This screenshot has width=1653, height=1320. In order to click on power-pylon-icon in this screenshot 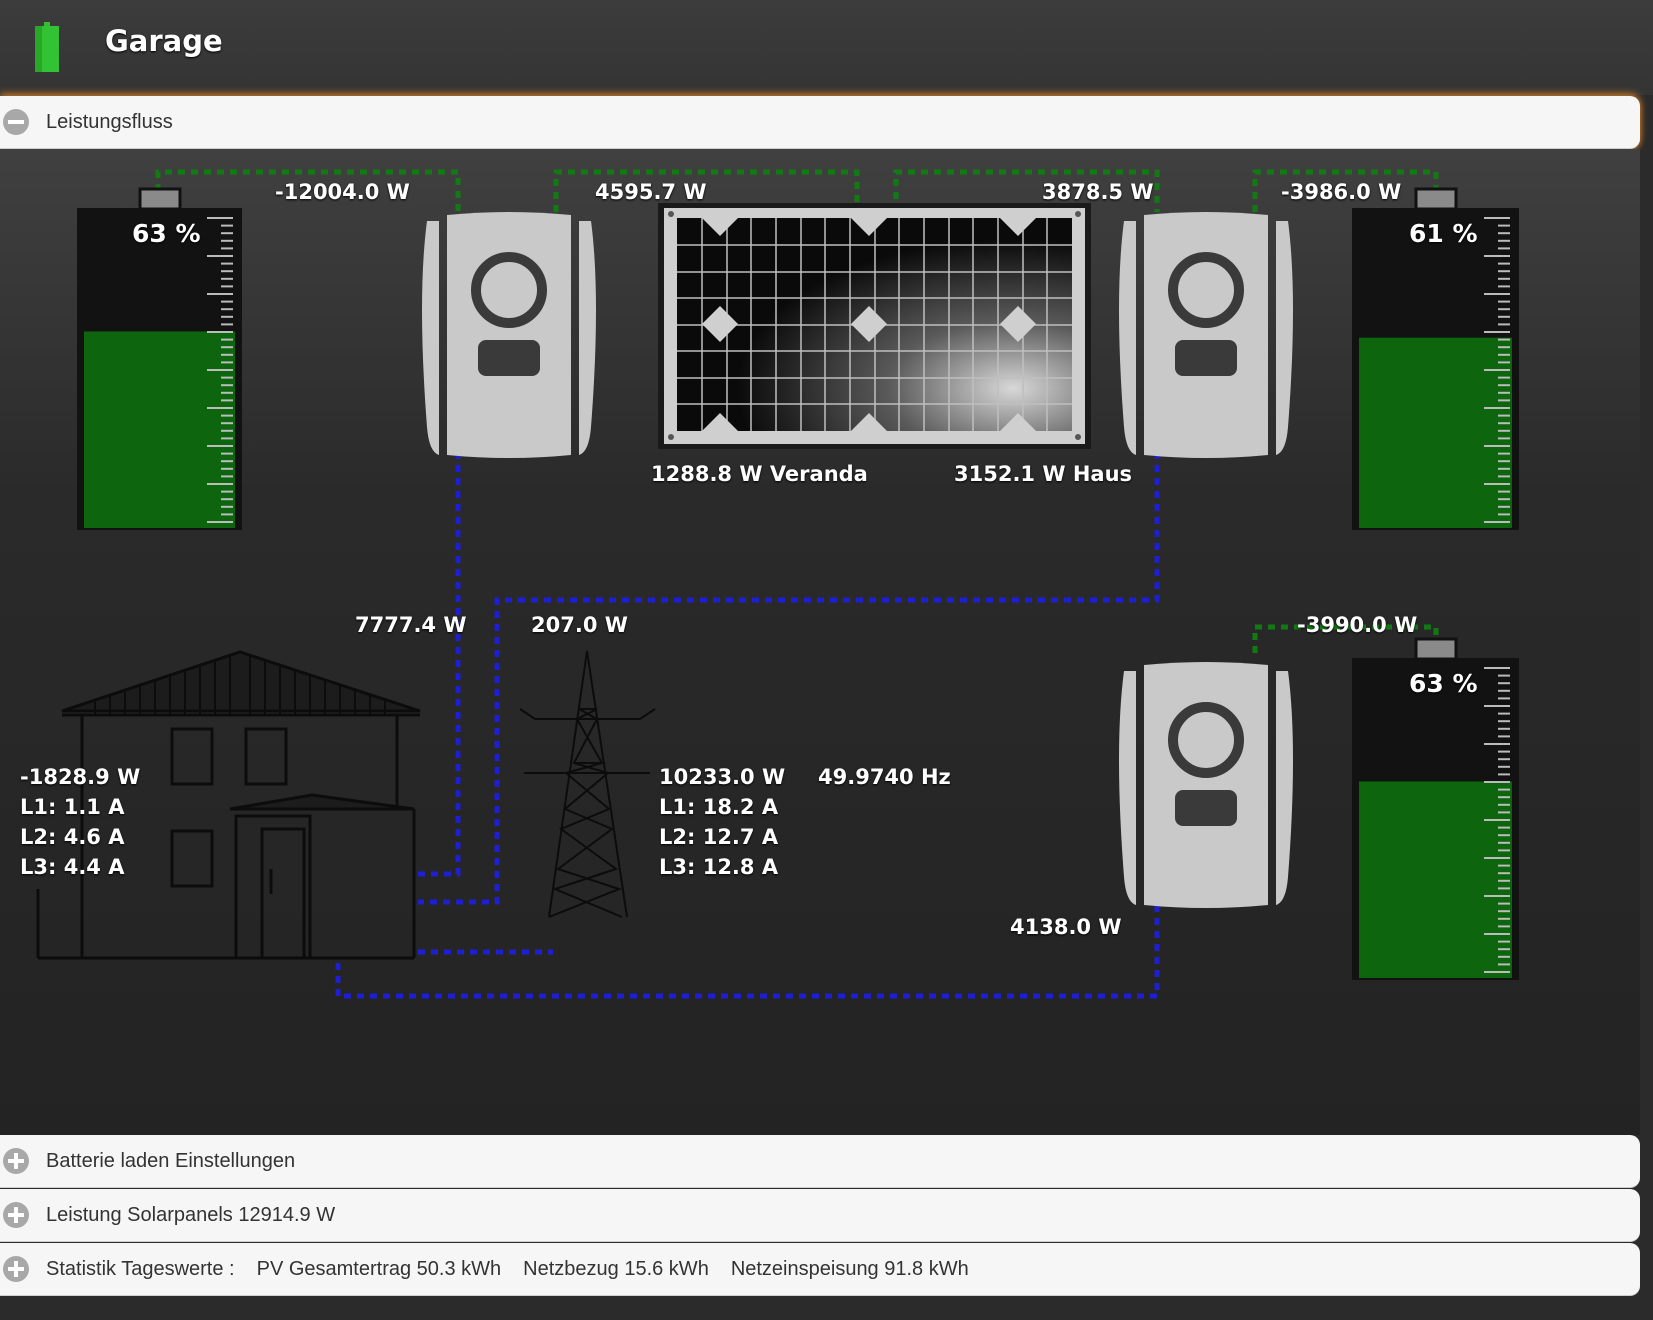, I will do `click(587, 784)`.